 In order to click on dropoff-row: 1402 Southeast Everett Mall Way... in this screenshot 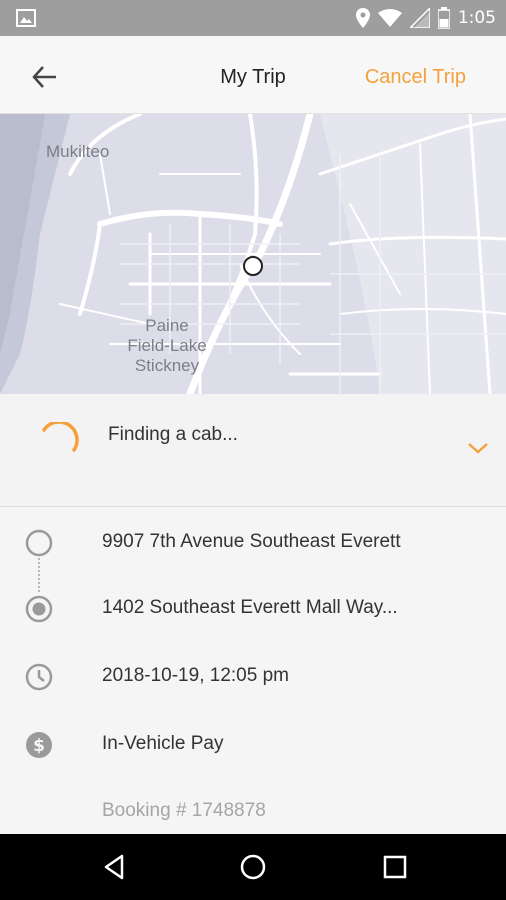, I will do `click(253, 609)`.